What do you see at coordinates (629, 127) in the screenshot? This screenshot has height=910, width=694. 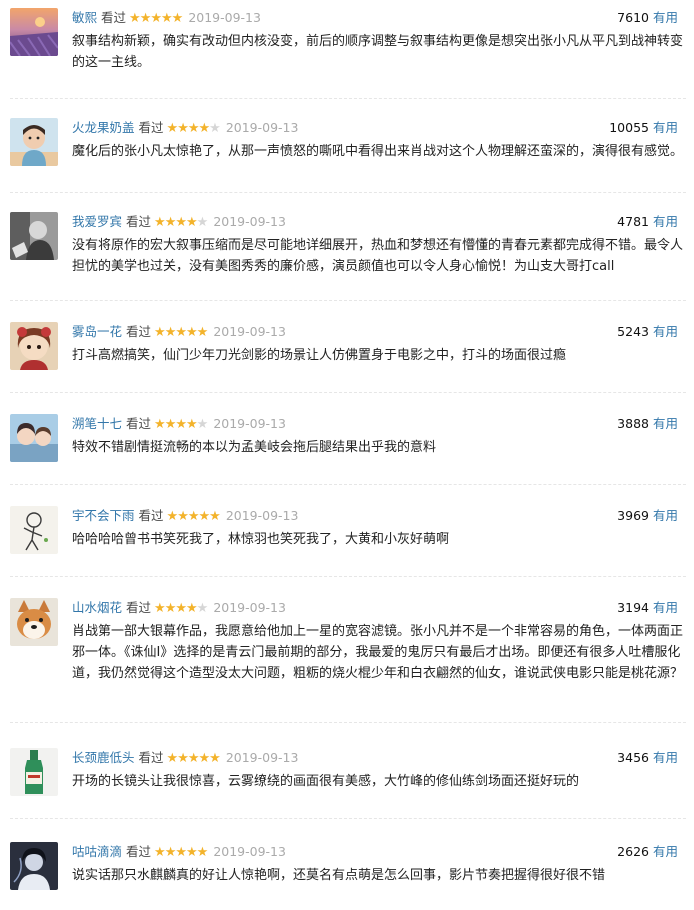 I see `vote-count: 10055` at bounding box center [629, 127].